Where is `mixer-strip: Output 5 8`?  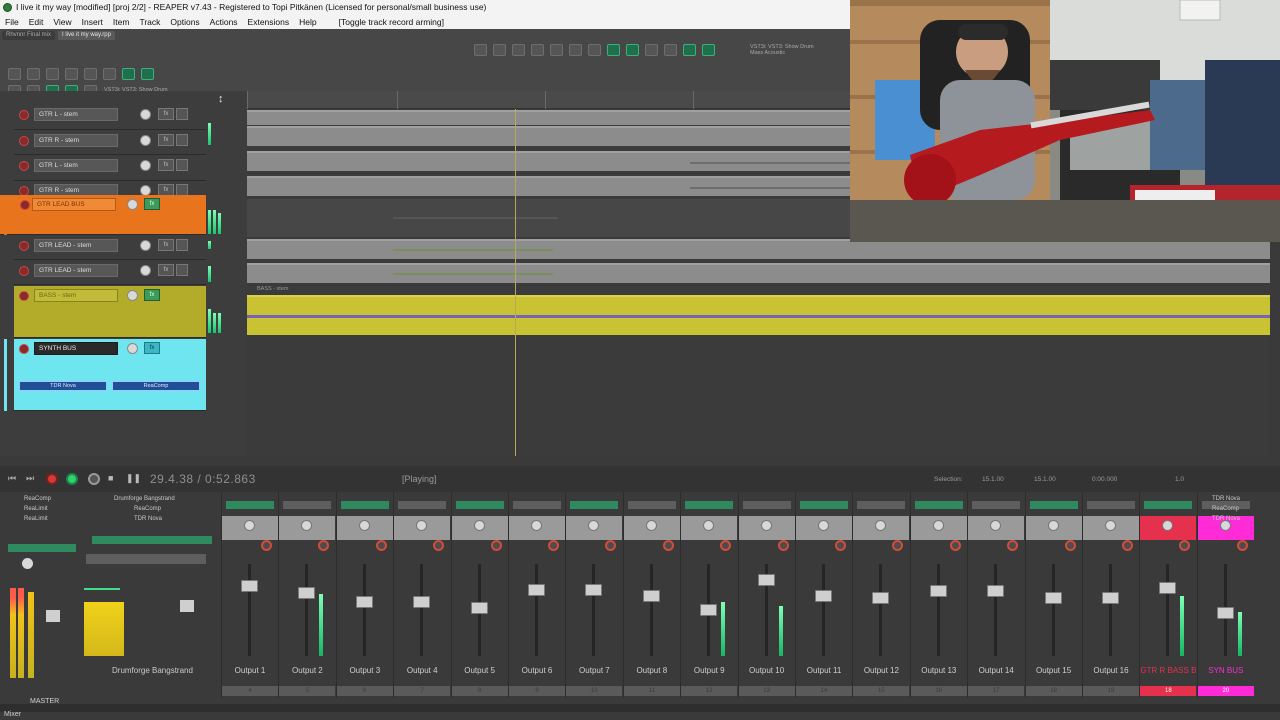
mixer-strip: Output 5 8 is located at coordinates (479, 595).